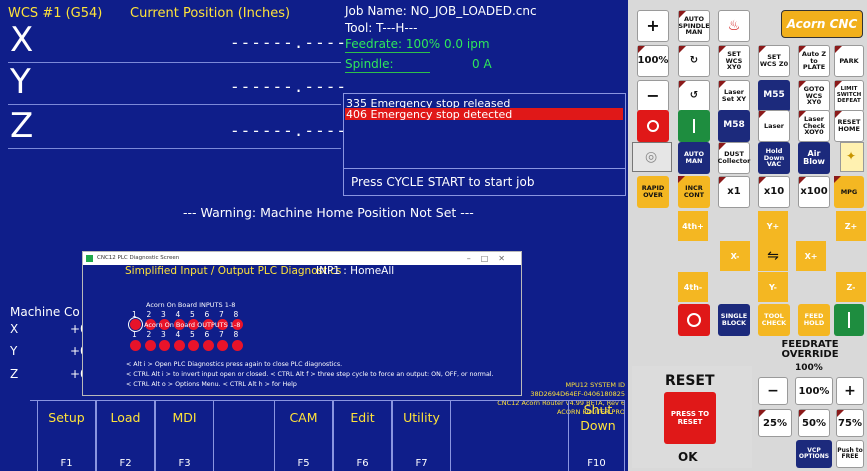  What do you see at coordinates (190, 334) in the screenshot?
I see `outputs-numbers: 12345678` at bounding box center [190, 334].